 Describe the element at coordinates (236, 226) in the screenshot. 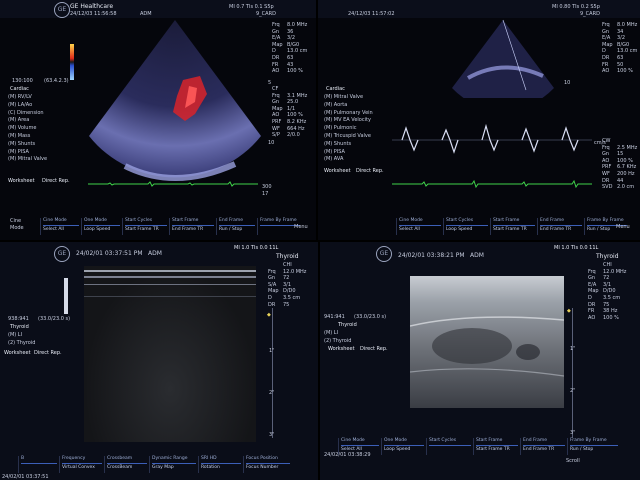

I see `soft-key: End Frame Run / Stop` at that location.